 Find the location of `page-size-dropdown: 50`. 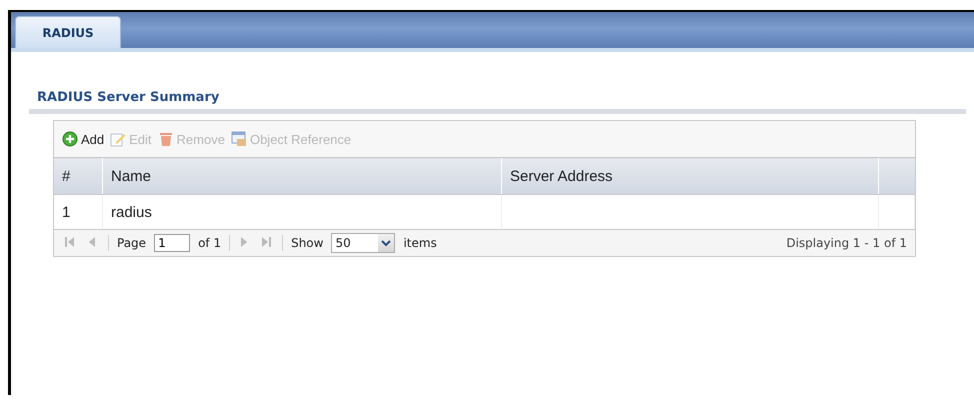

page-size-dropdown: 50 is located at coordinates (363, 243).